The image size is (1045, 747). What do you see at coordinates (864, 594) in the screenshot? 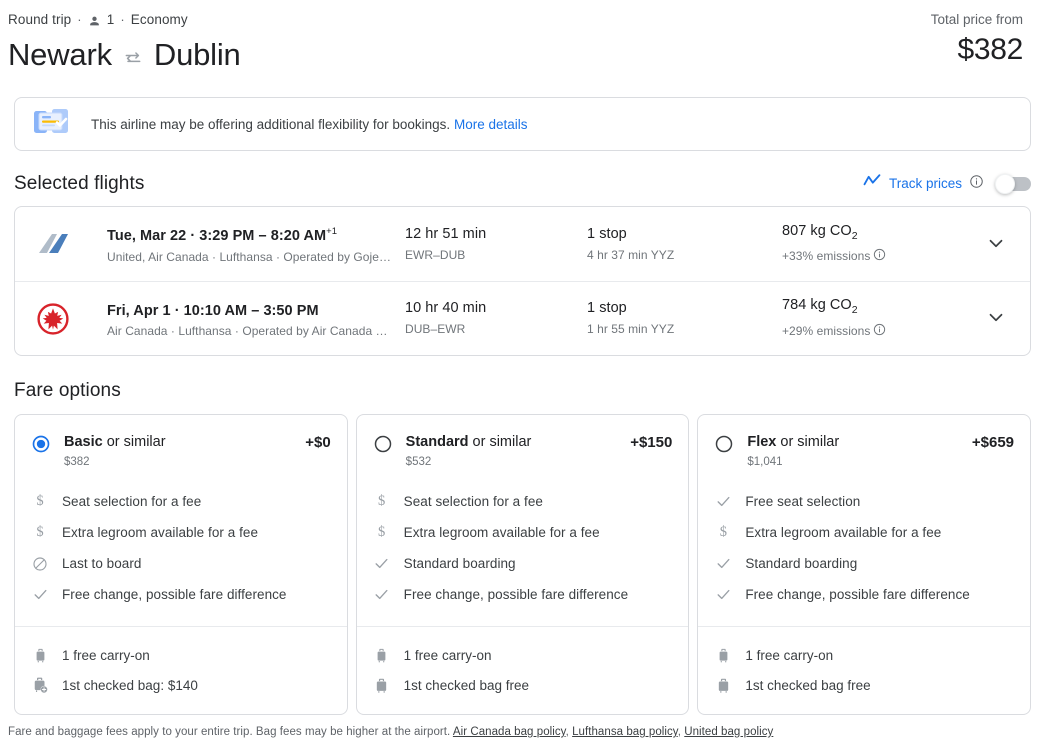
I see `fare-feature: Free change, possible fare difference` at bounding box center [864, 594].